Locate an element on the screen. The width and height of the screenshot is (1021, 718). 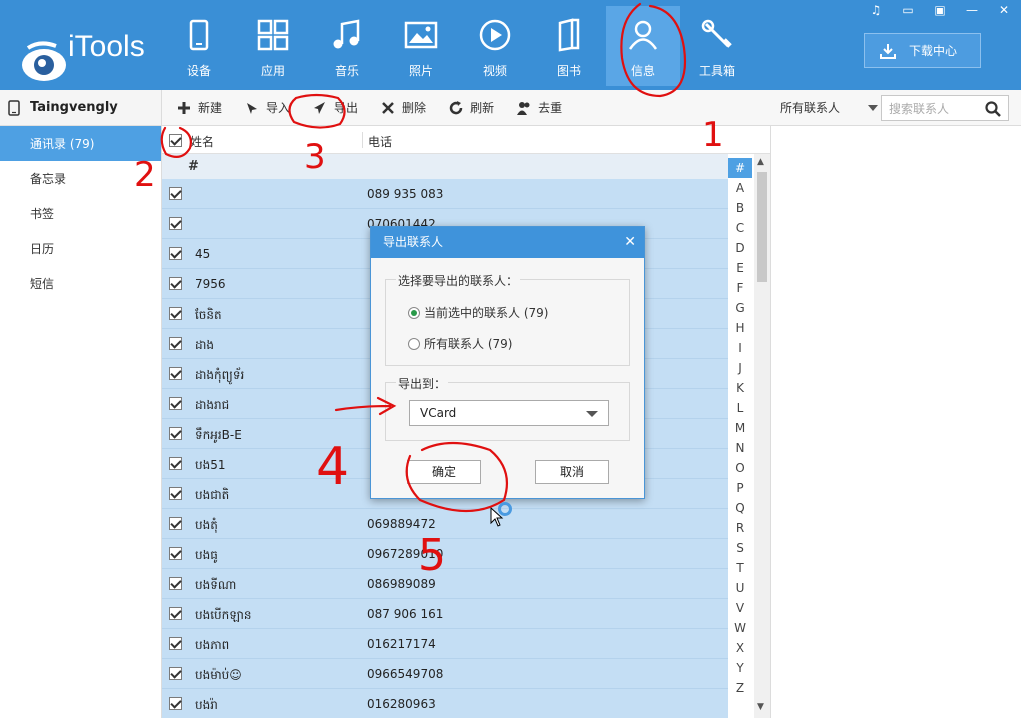
alphabet-index-letter: P is located at coordinates (740, 488).